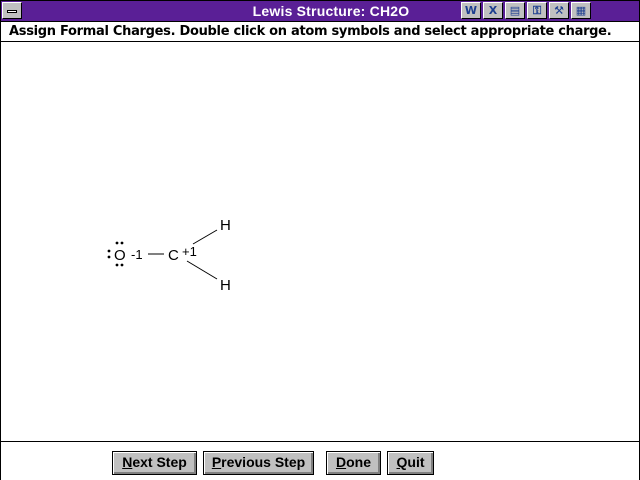 The image size is (640, 480). What do you see at coordinates (120, 255) in the screenshot?
I see `atom-oxygen: O` at bounding box center [120, 255].